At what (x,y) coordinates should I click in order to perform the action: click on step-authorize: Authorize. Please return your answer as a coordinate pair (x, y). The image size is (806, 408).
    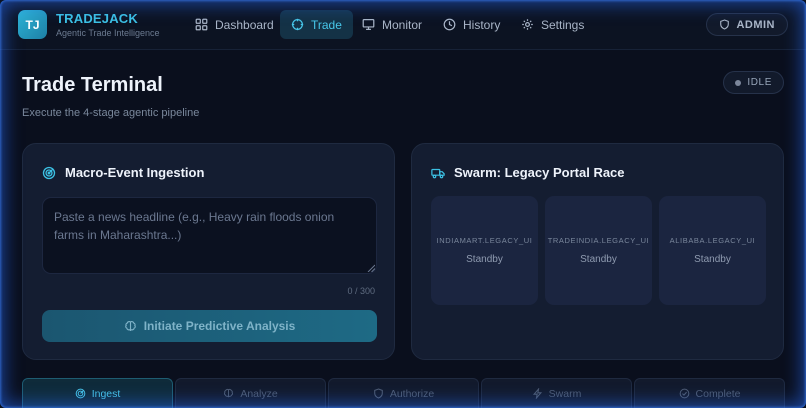
    Looking at the image, I should click on (403, 393).